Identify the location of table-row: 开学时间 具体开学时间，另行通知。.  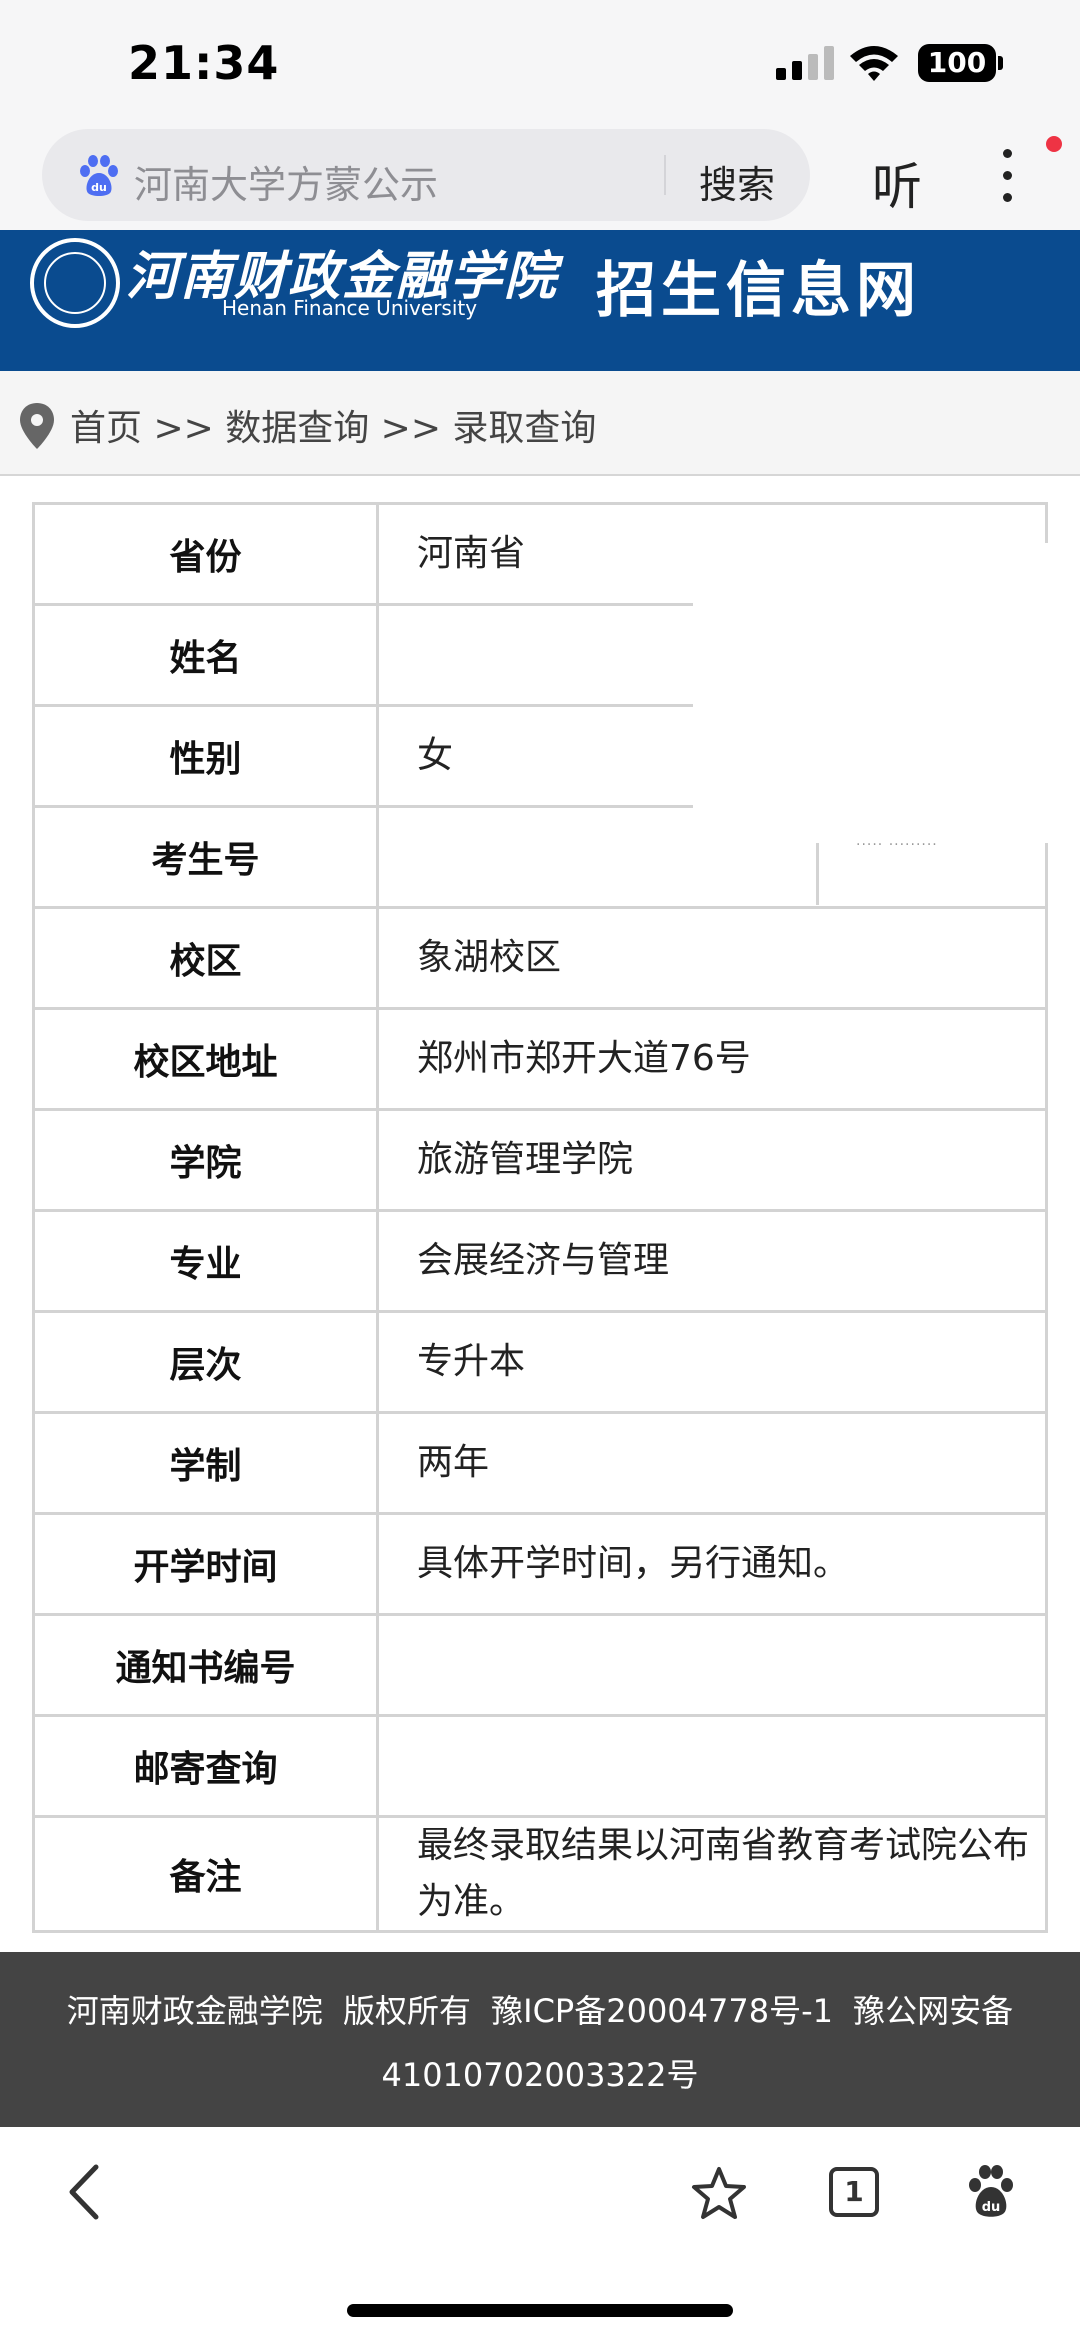
(540, 1564).